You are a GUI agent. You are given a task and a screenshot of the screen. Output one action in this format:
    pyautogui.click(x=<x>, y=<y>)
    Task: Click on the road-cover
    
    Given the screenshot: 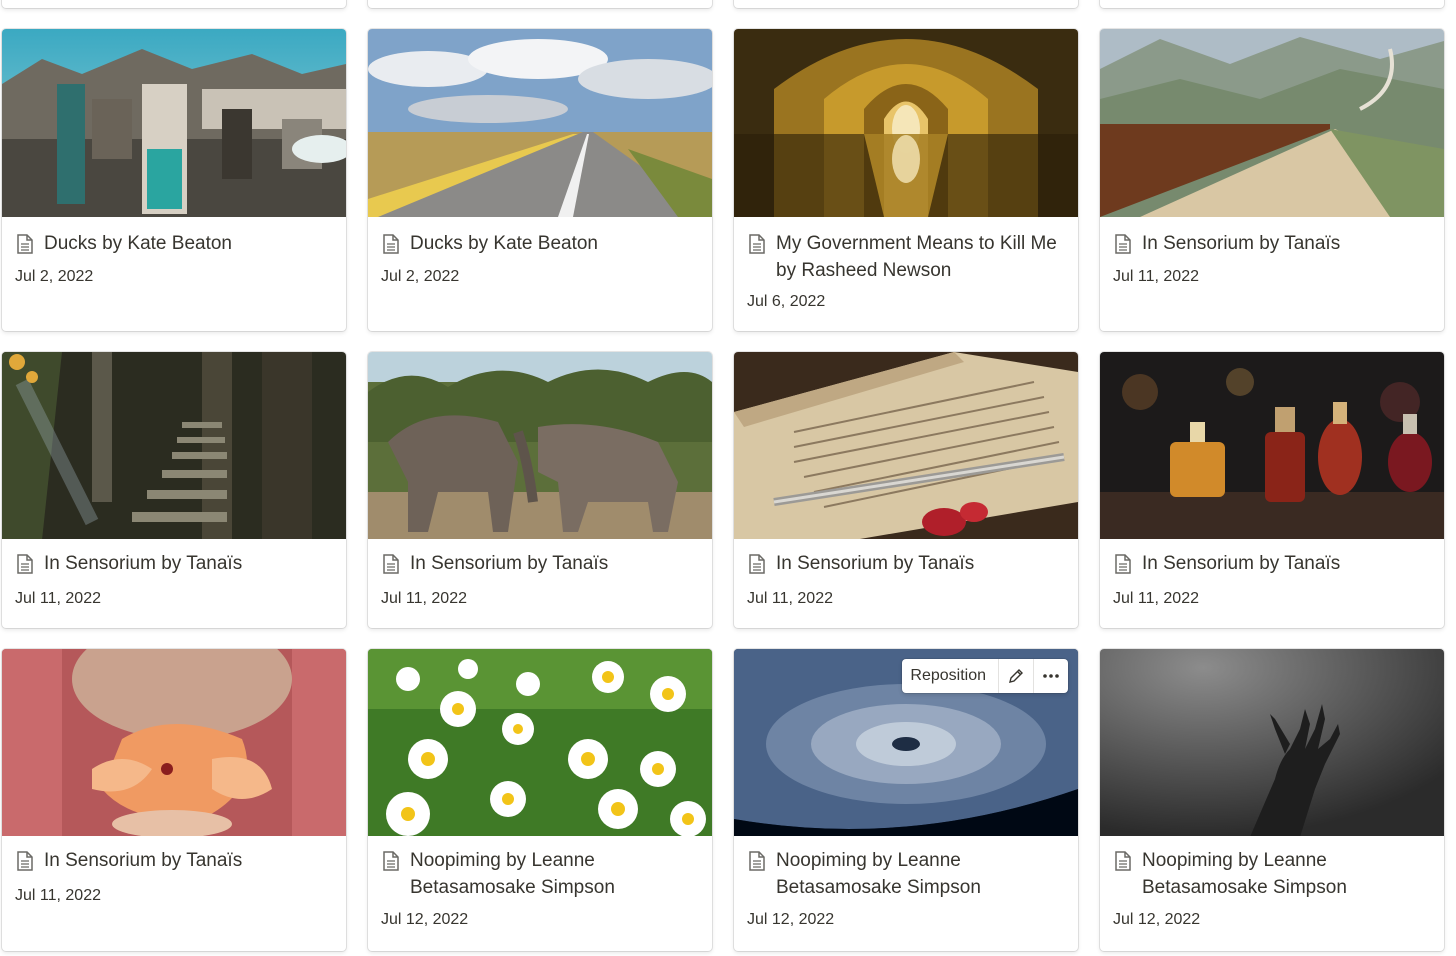 What is the action you would take?
    pyautogui.click(x=540, y=123)
    